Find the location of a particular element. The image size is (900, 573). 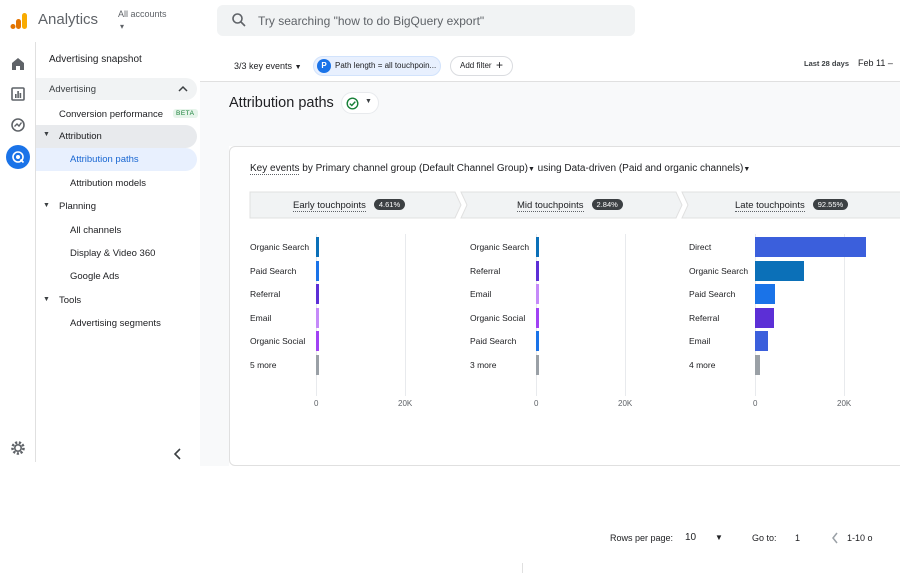

search-input is located at coordinates (438, 20).